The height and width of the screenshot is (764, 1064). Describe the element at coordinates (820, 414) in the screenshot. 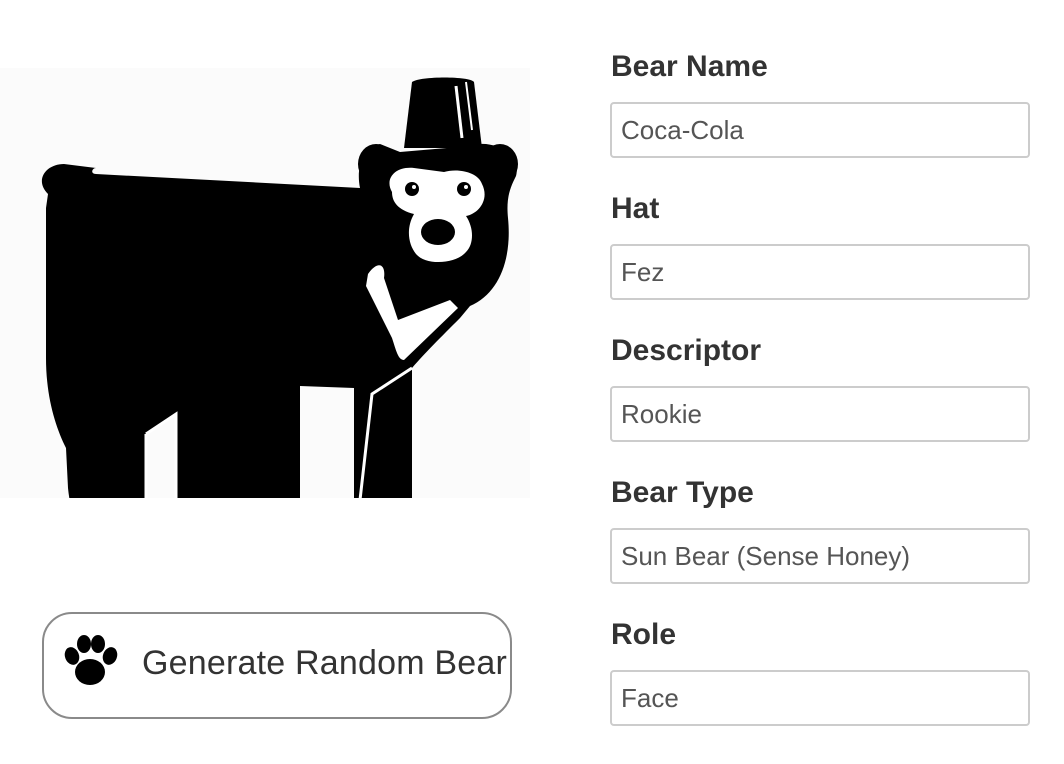

I see `descriptor-input` at that location.